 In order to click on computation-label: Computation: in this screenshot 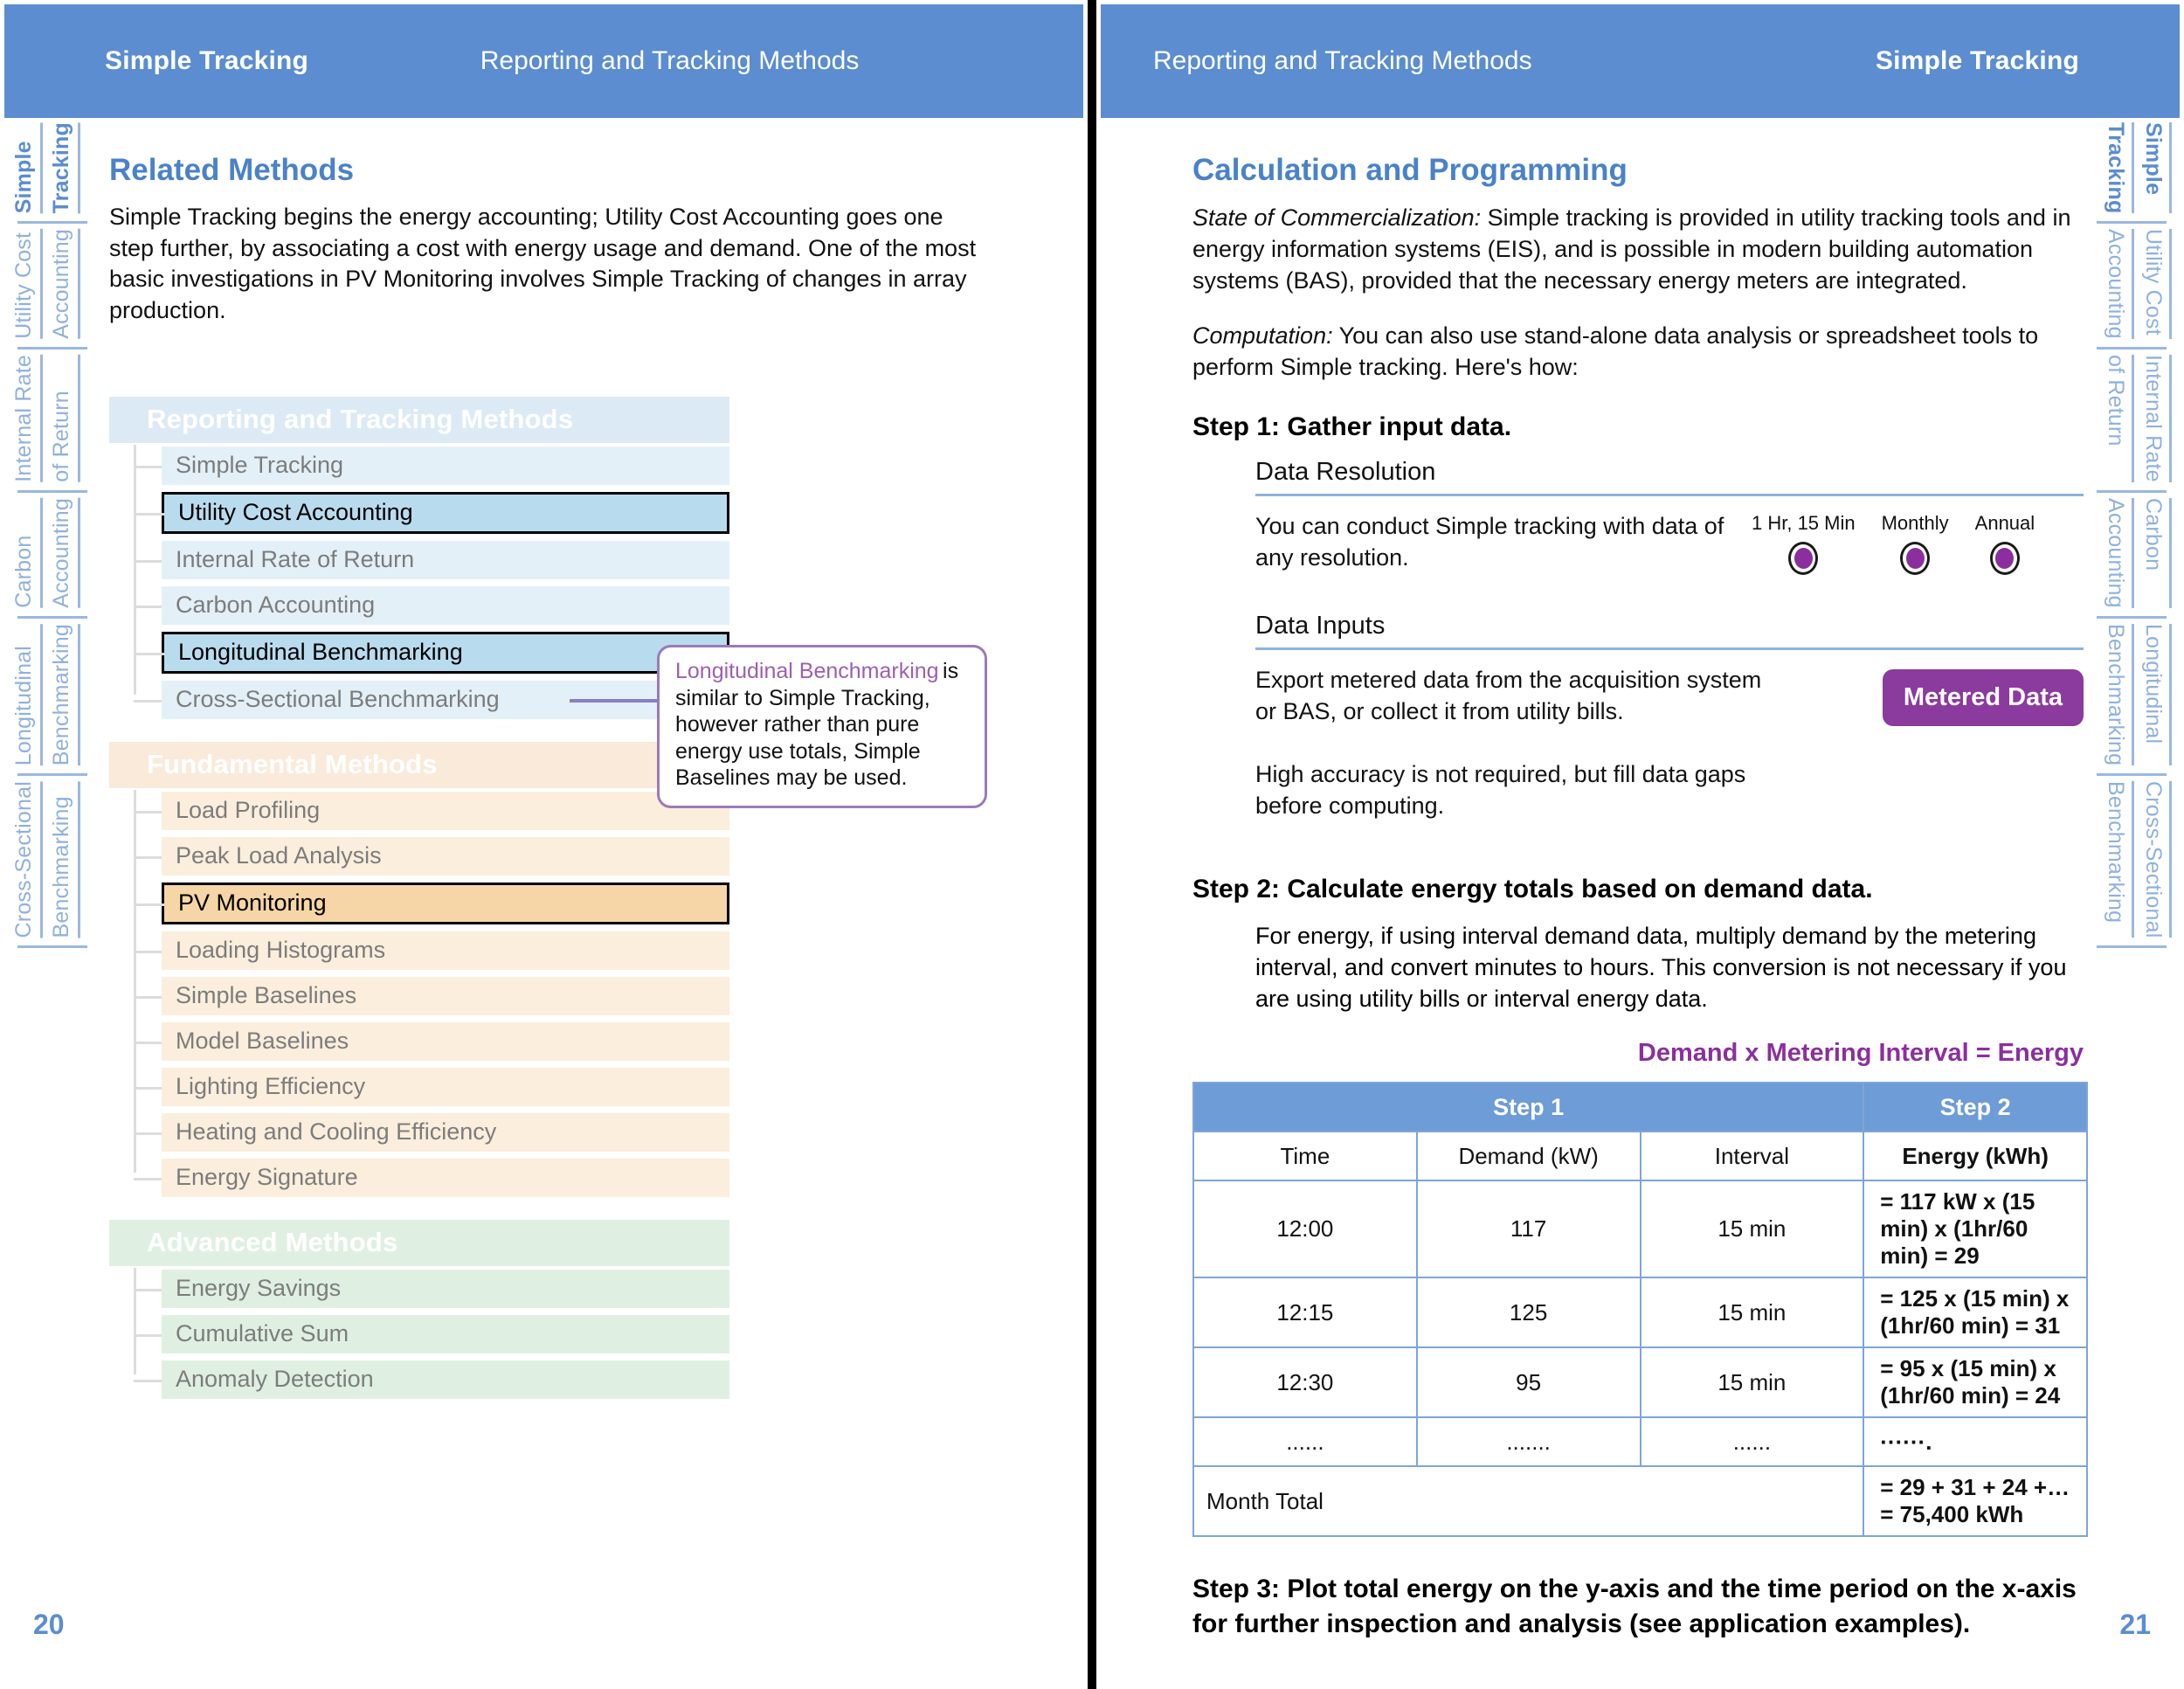, I will do `click(1262, 335)`.